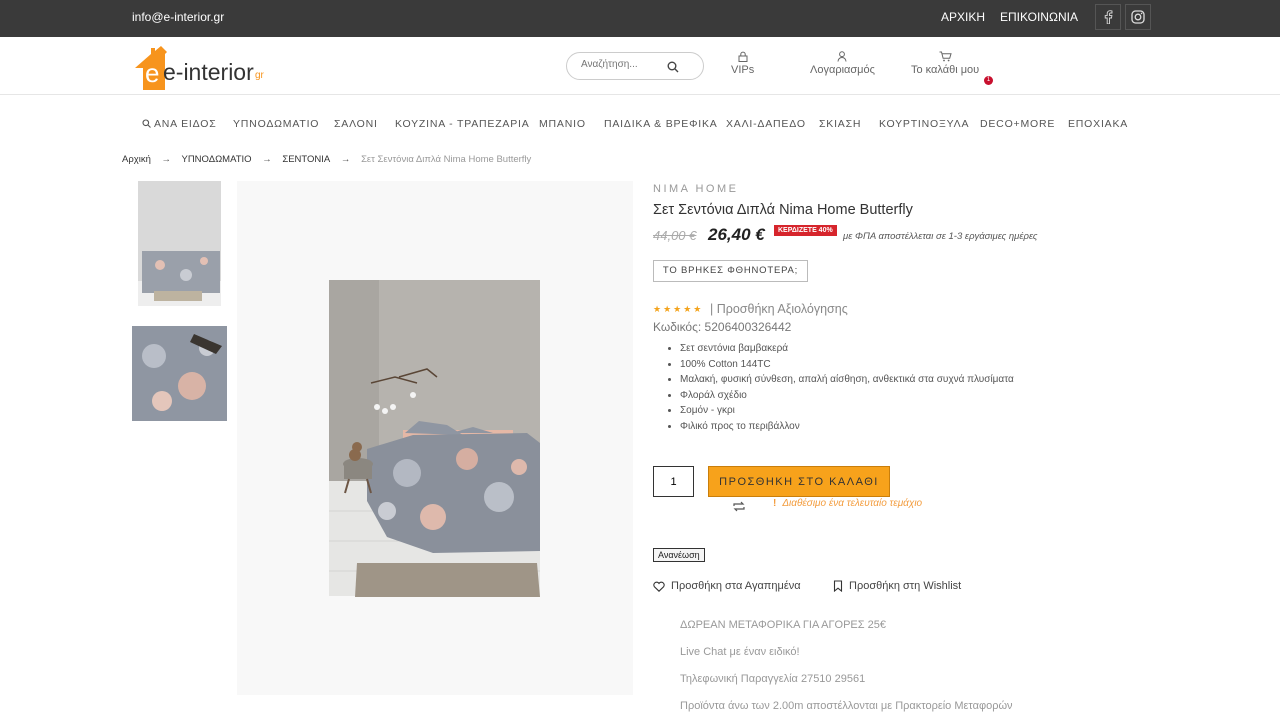 The image size is (1280, 720). I want to click on breadcrumb-current: Σετ Σεντόνια Διπλά Nima Home Butterfly, so click(446, 159).